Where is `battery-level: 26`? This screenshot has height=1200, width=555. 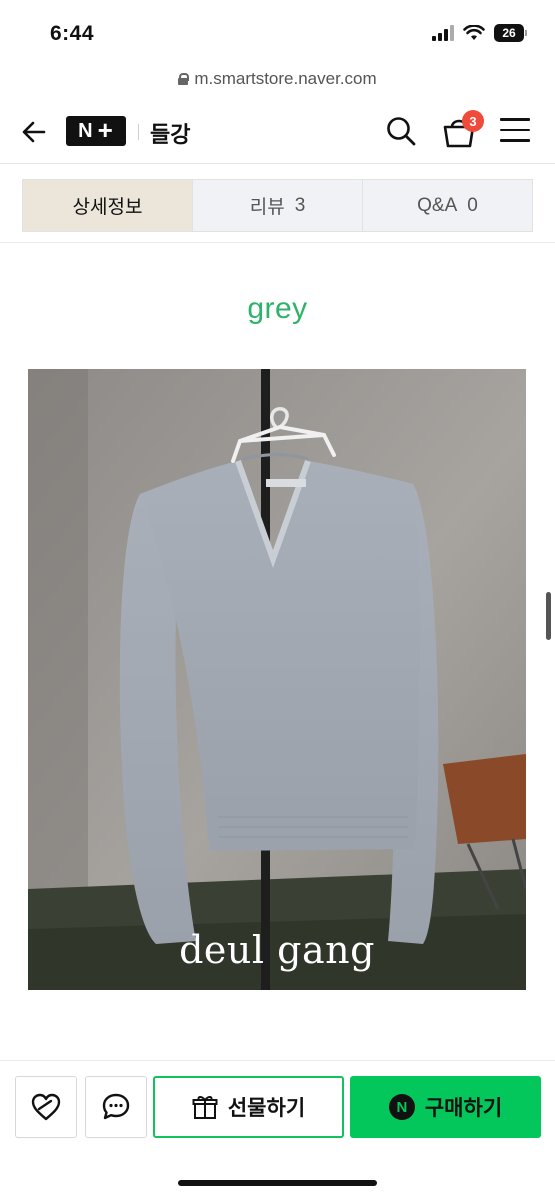 battery-level: 26 is located at coordinates (509, 33).